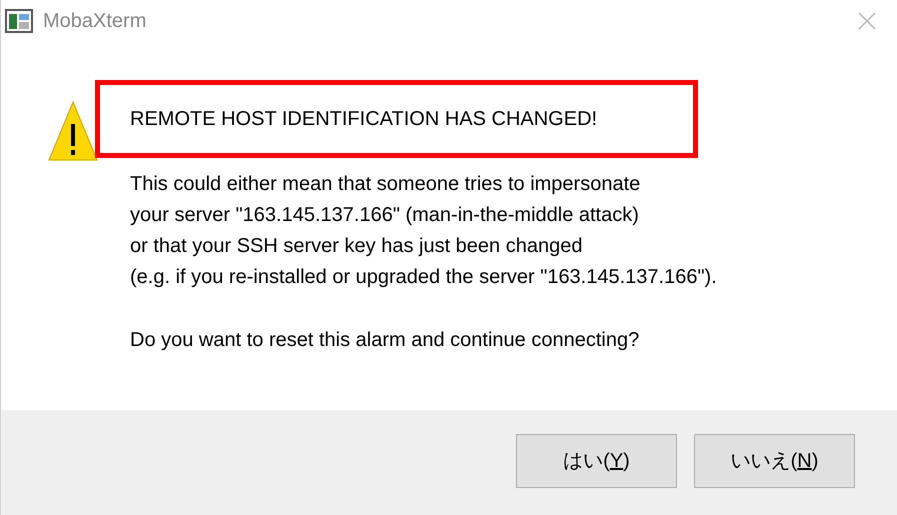  Describe the element at coordinates (73, 131) in the screenshot. I see `warning-icon` at that location.